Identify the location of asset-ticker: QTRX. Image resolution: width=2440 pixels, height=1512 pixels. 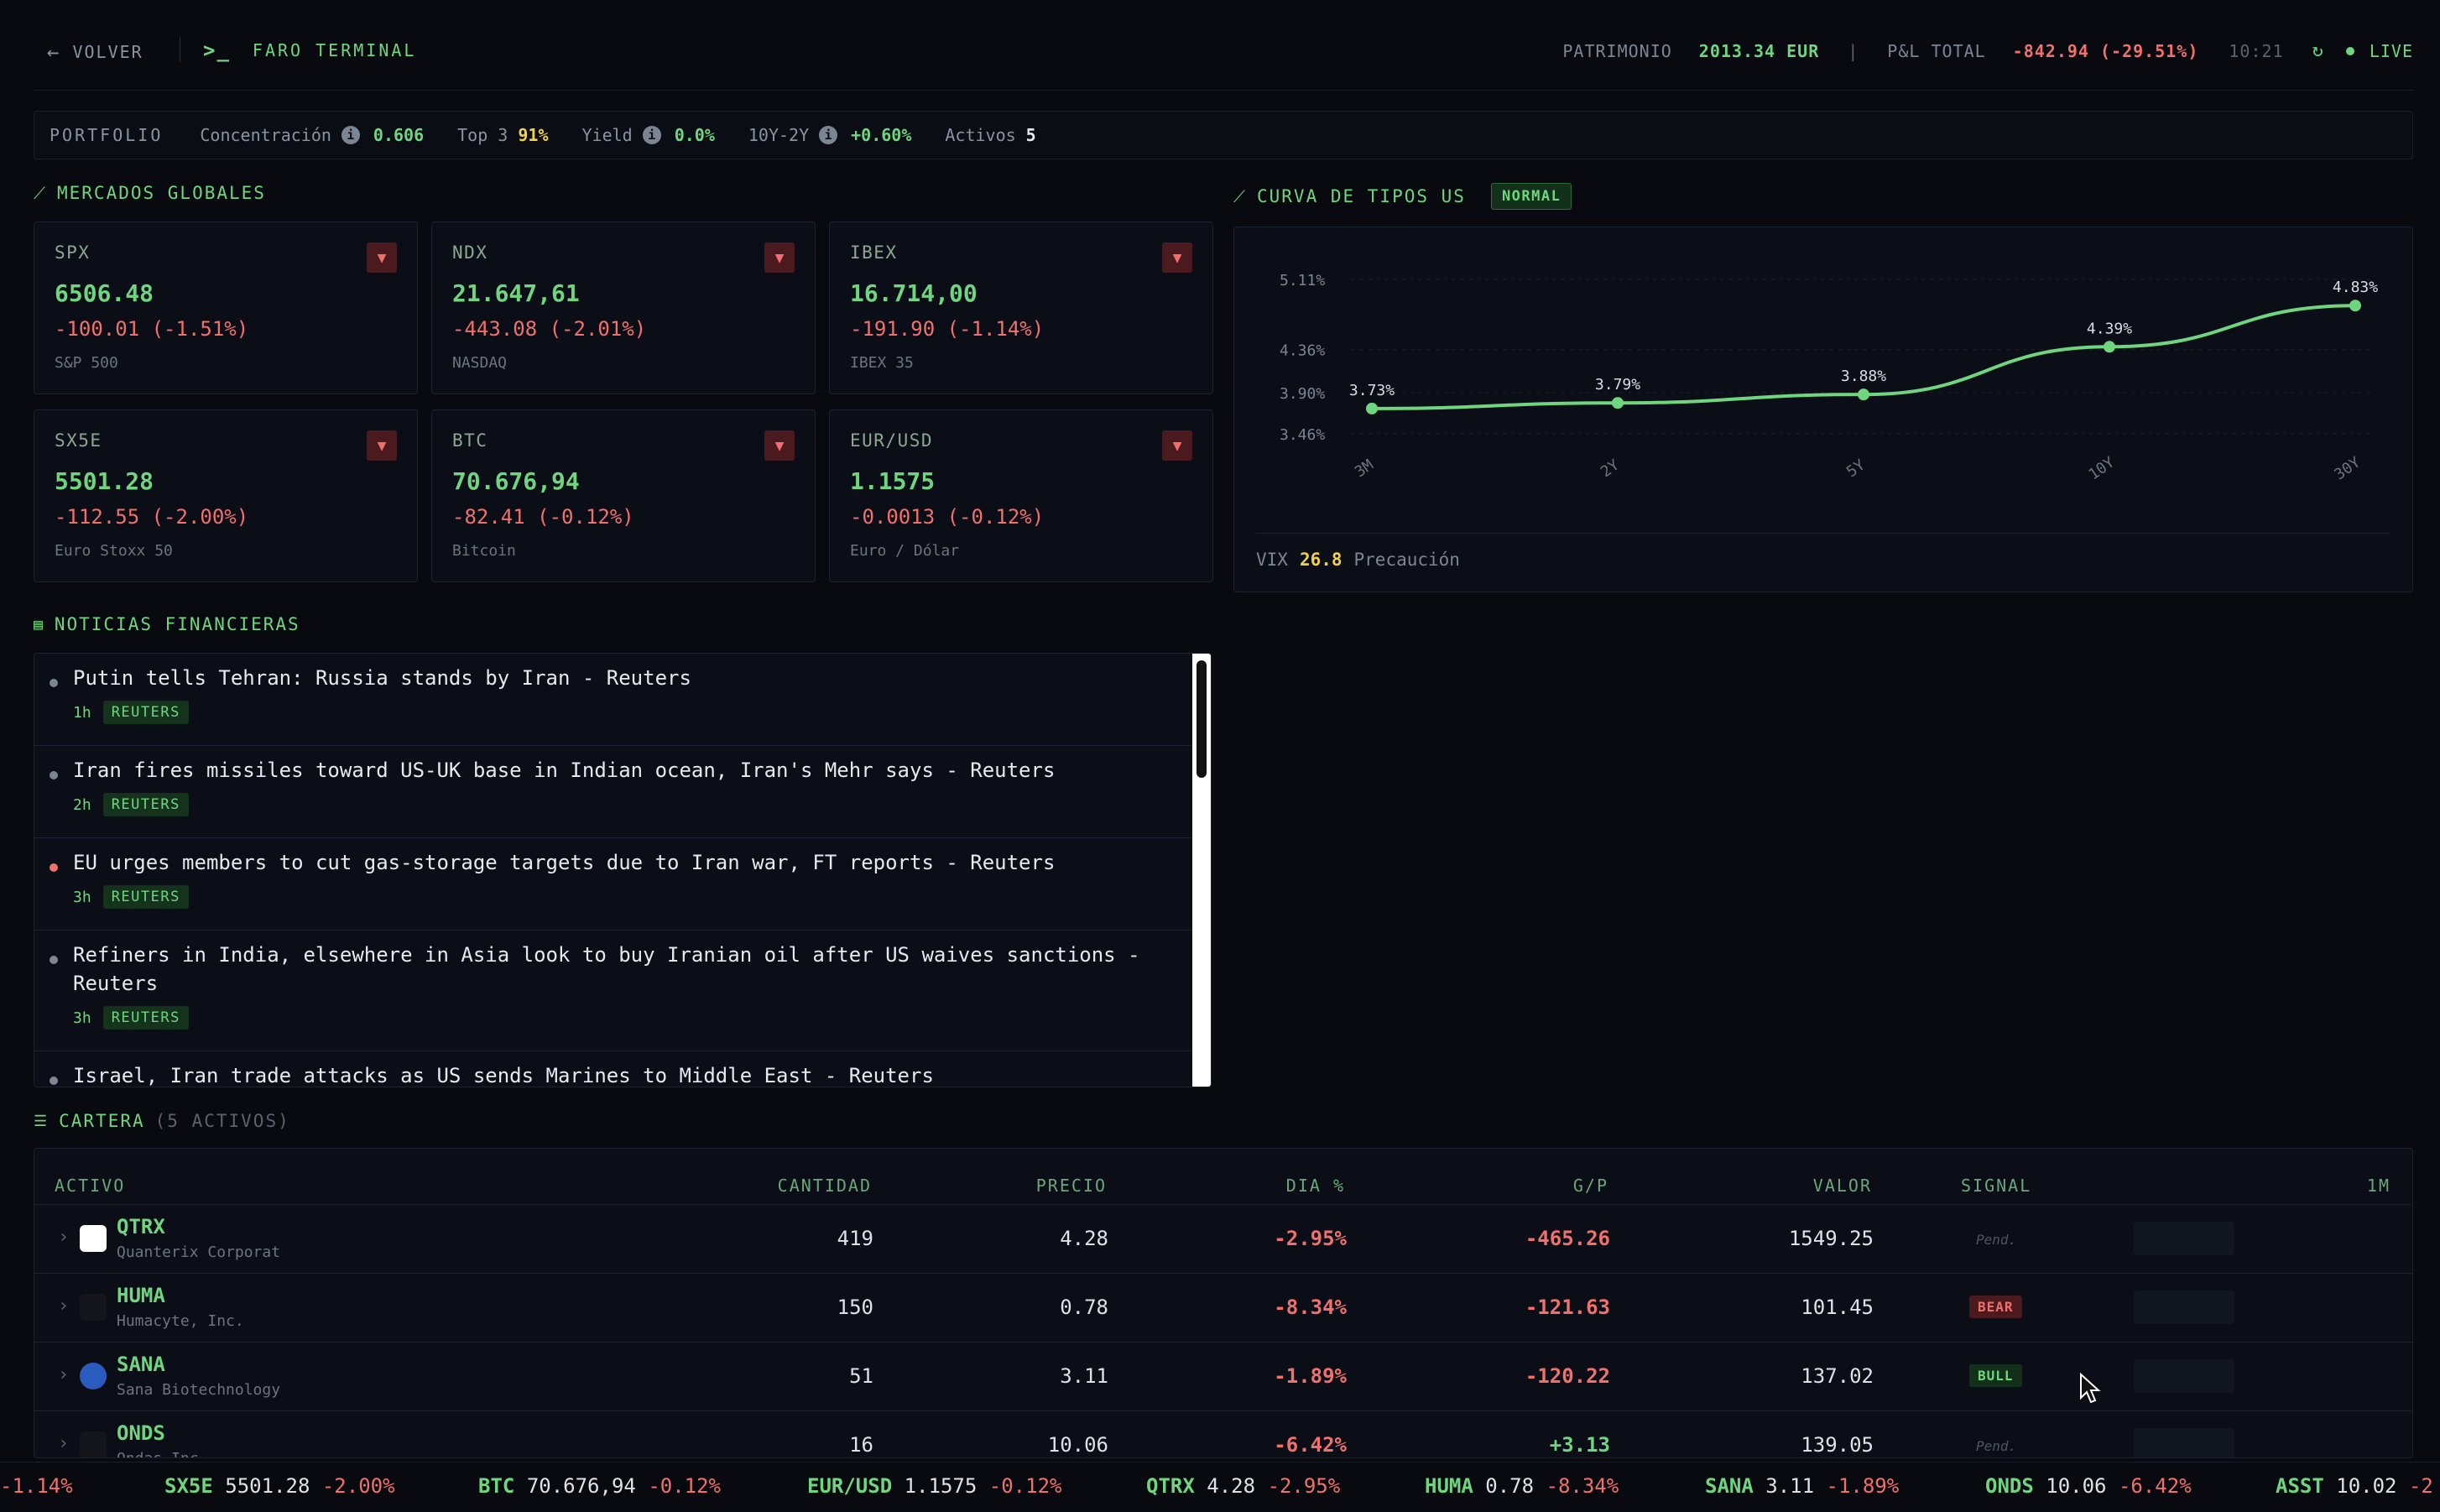
(141, 1227).